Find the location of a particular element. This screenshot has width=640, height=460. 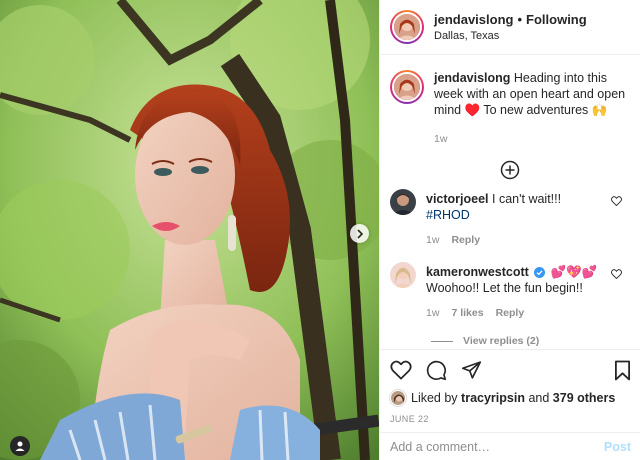

comment-emoji: 💕💖💕 is located at coordinates (574, 272).